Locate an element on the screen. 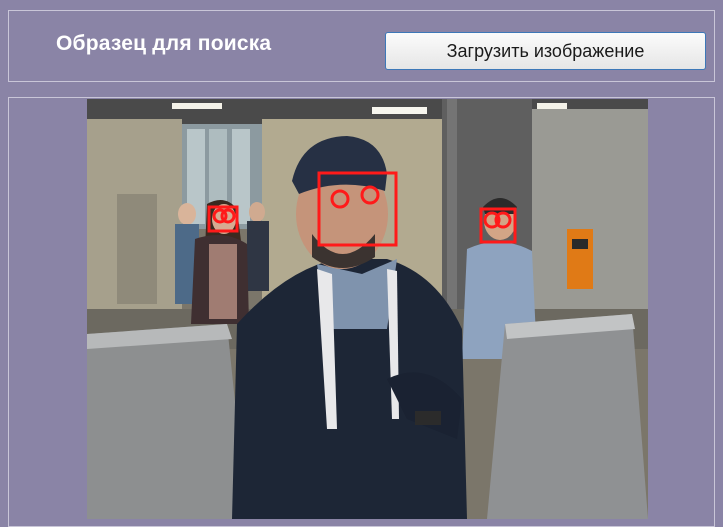 The height and width of the screenshot is (527, 723). load-image-button: Загрузить изображение is located at coordinates (545, 51).